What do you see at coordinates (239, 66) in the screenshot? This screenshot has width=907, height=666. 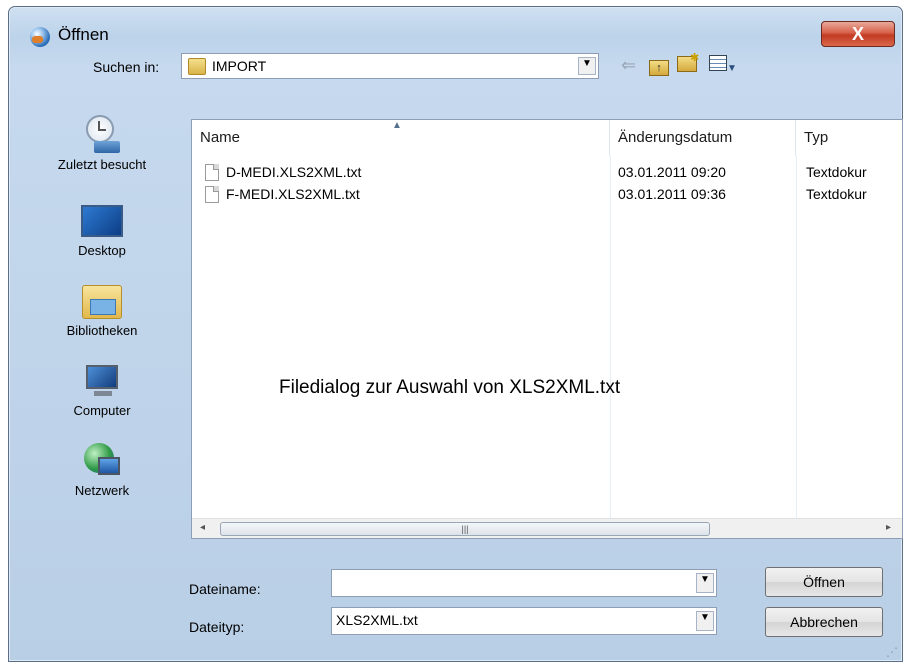 I see `current-folder-text: IMPORT` at bounding box center [239, 66].